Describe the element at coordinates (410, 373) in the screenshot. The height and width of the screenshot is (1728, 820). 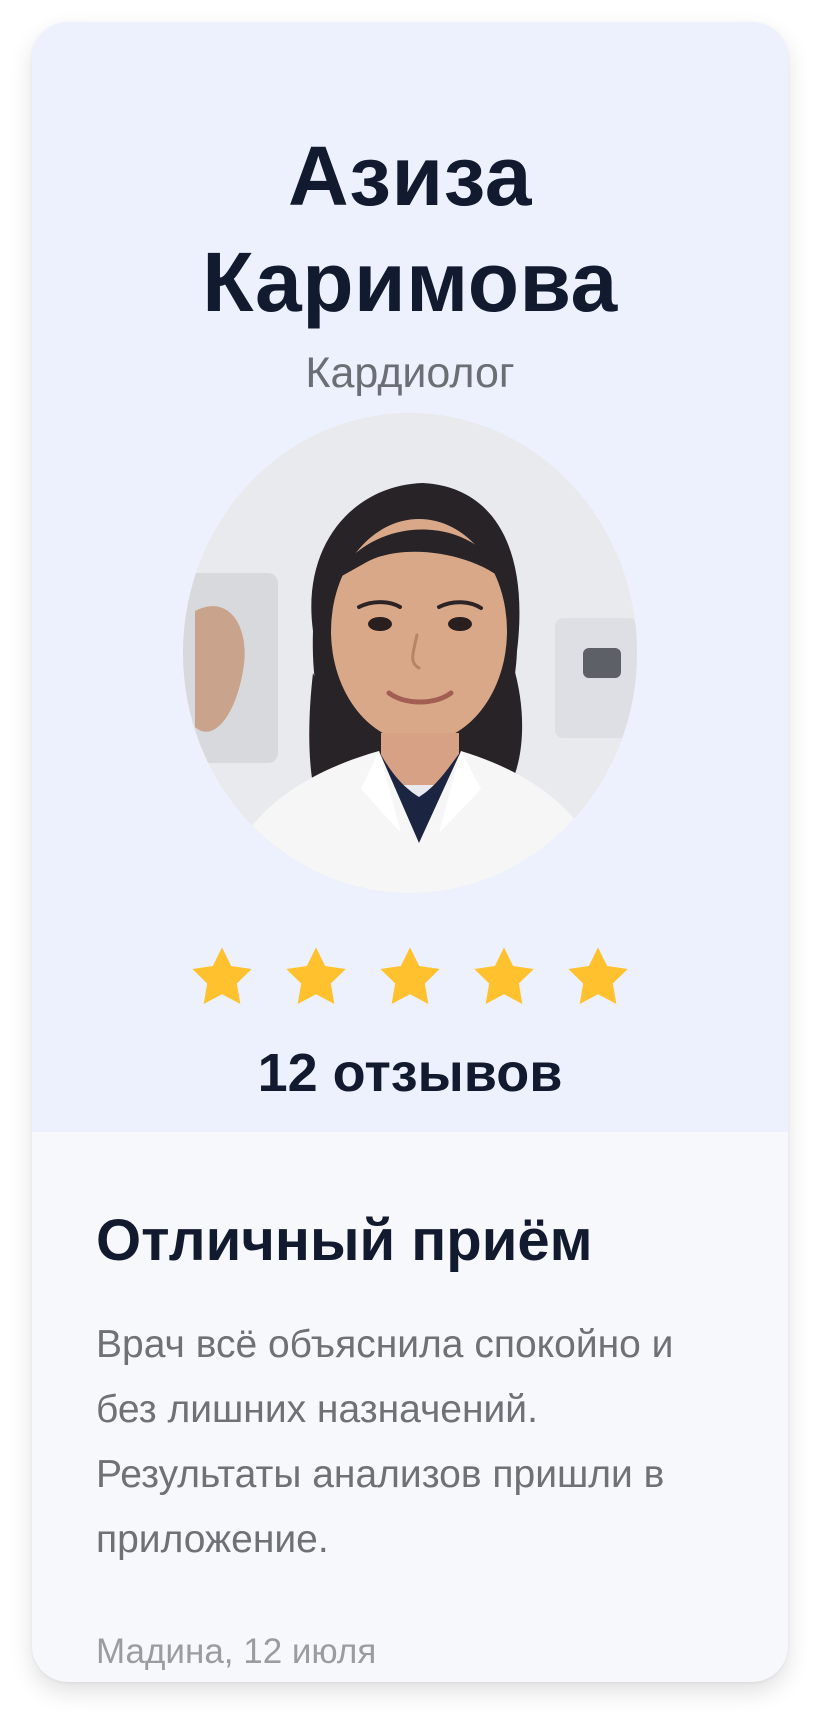
I see `doctor-specialty: Кардиолог` at that location.